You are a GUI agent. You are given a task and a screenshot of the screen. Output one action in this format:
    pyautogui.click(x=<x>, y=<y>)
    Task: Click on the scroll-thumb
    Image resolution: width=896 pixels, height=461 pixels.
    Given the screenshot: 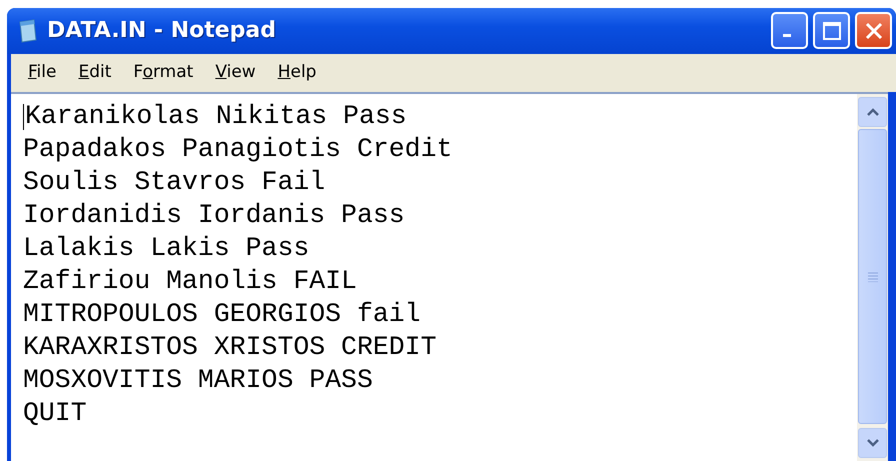 What is the action you would take?
    pyautogui.click(x=872, y=276)
    